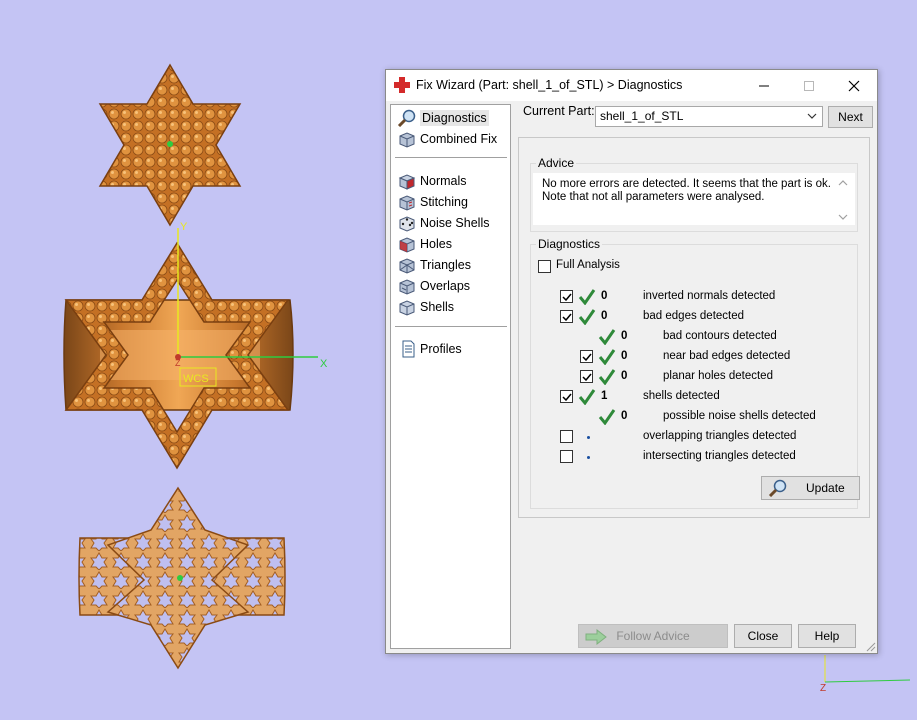  What do you see at coordinates (433, 286) in the screenshot?
I see `nav-item-overlaps: Overlaps` at bounding box center [433, 286].